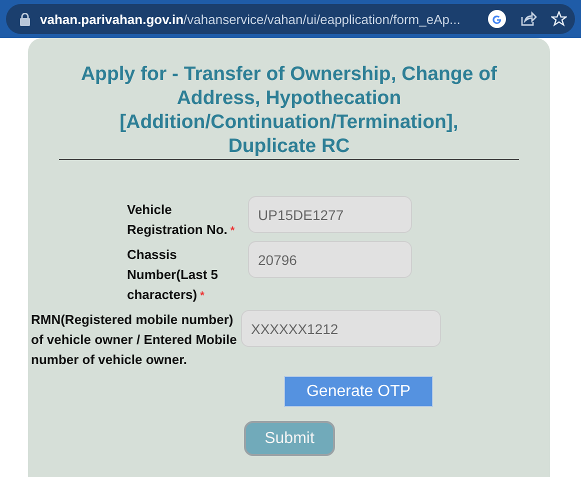 The width and height of the screenshot is (581, 477). What do you see at coordinates (134, 340) in the screenshot?
I see `field-label: RMN(Registered mobile number) of vehicle owner / Entered Mobile number of vehicle owner.` at bounding box center [134, 340].